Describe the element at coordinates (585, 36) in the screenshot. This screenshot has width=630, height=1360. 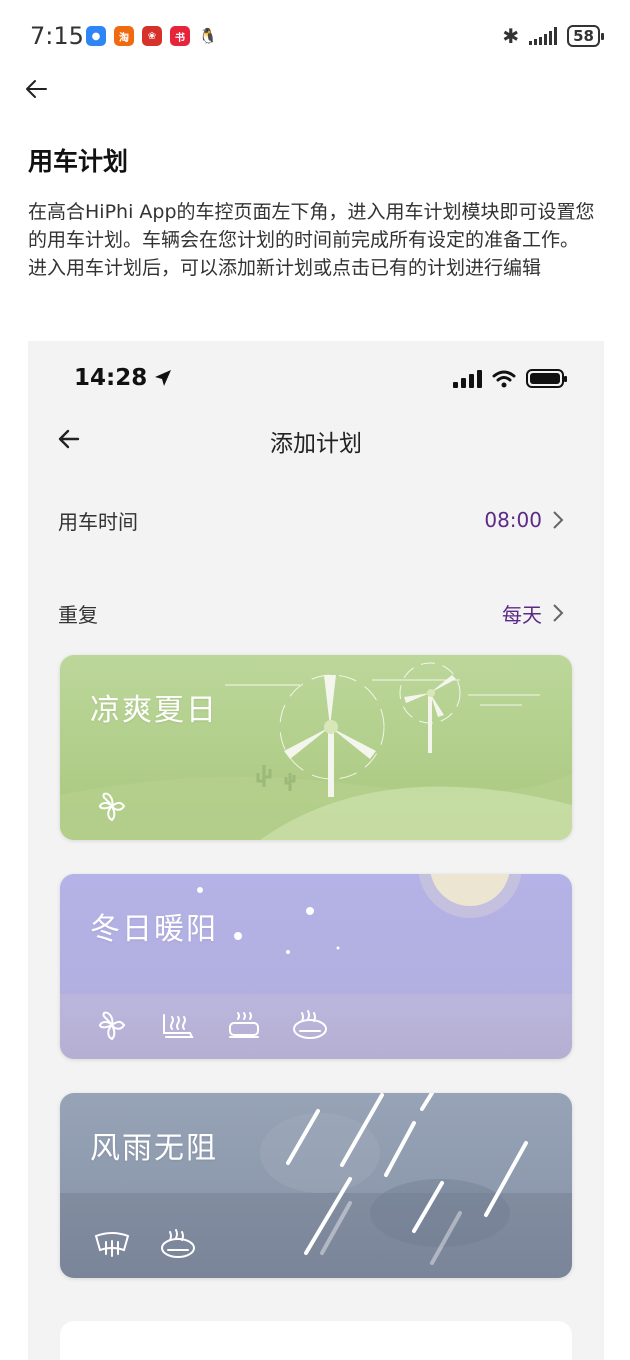
I see `battery-icon: 58` at that location.